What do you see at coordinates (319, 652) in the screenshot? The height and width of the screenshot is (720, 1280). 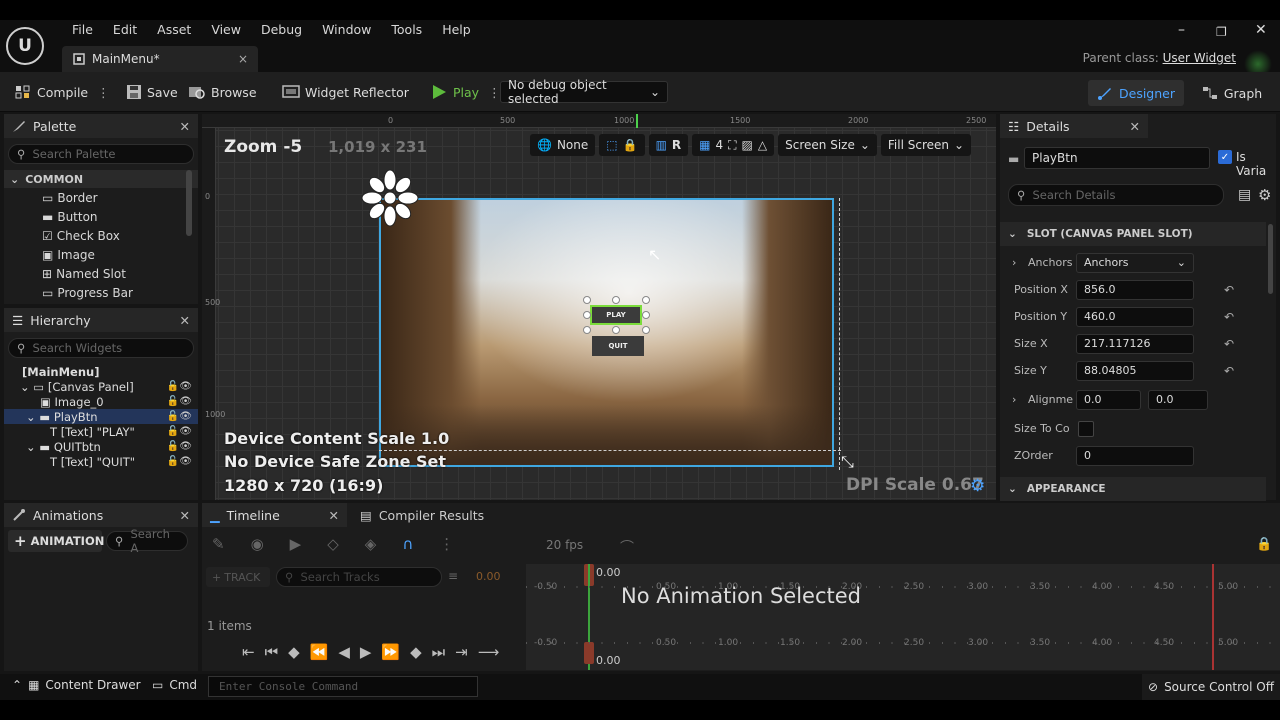 I see `step-back-icon: ⏪` at bounding box center [319, 652].